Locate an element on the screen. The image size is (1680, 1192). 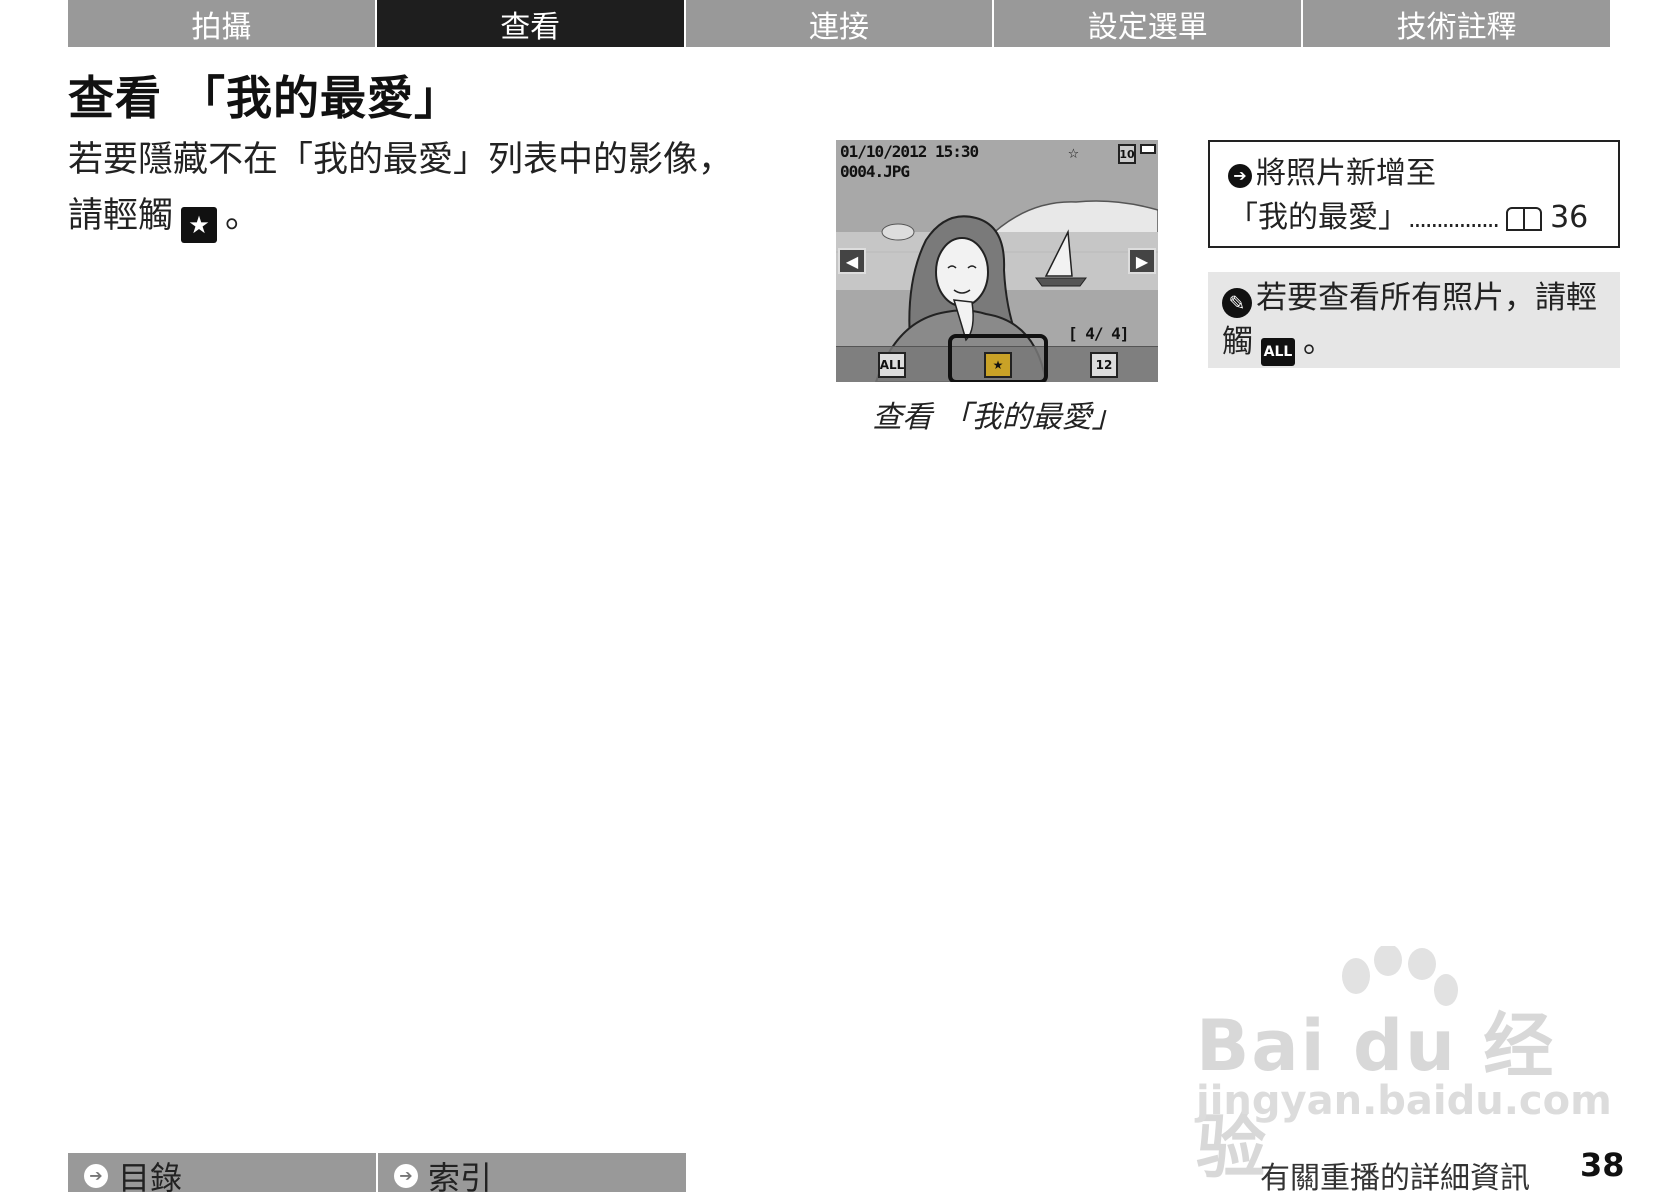
bottom-nav: ➔ 目錄 ➔ 索引 is located at coordinates (378, 1172).